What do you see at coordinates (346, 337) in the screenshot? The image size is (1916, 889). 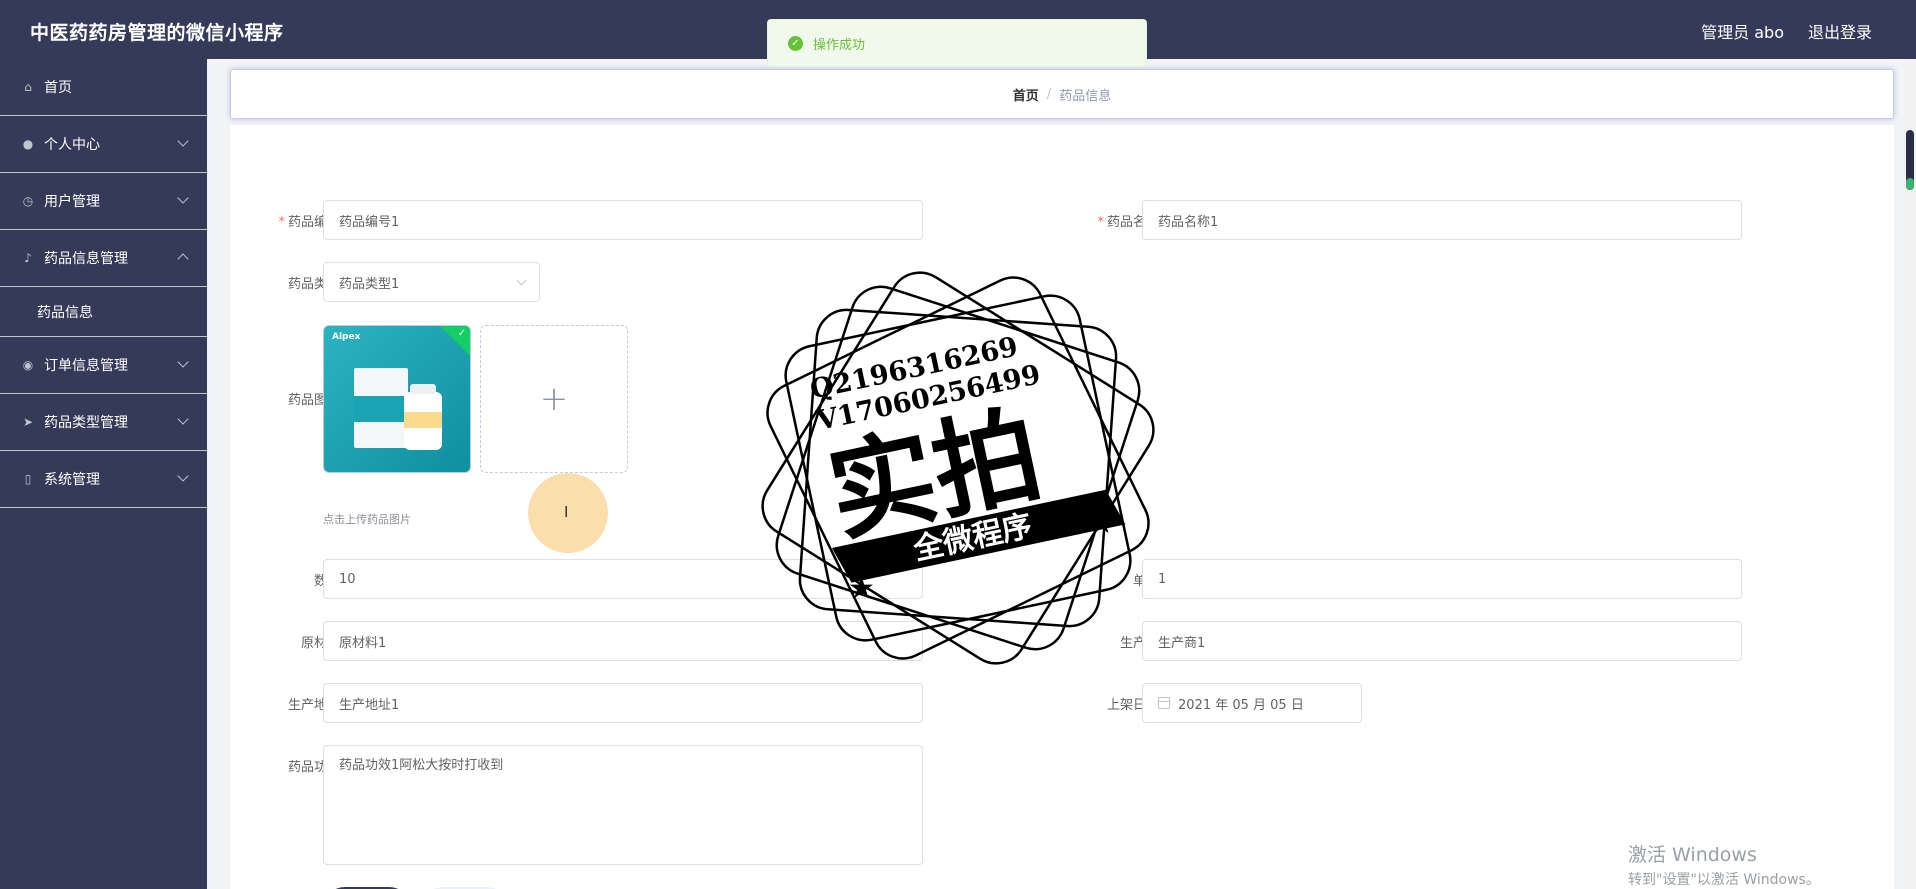 I see `image-brand-text: Alpex` at bounding box center [346, 337].